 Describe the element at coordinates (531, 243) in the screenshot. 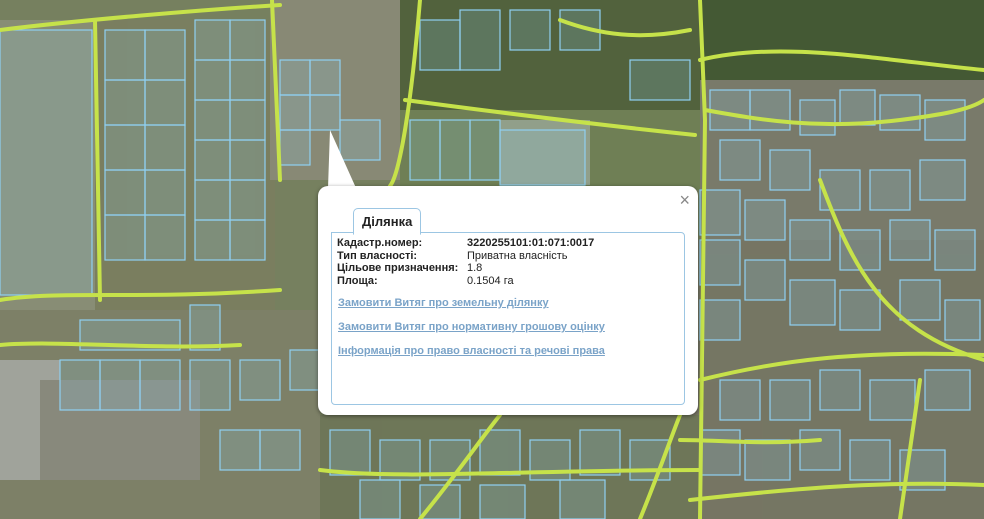

I see `cadastral-number-value: 3220255101:01:071:0017` at that location.